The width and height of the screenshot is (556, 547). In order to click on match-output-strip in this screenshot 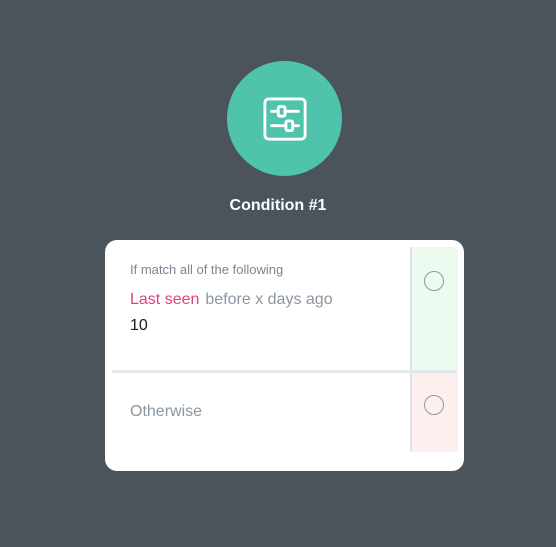, I will do `click(434, 308)`.